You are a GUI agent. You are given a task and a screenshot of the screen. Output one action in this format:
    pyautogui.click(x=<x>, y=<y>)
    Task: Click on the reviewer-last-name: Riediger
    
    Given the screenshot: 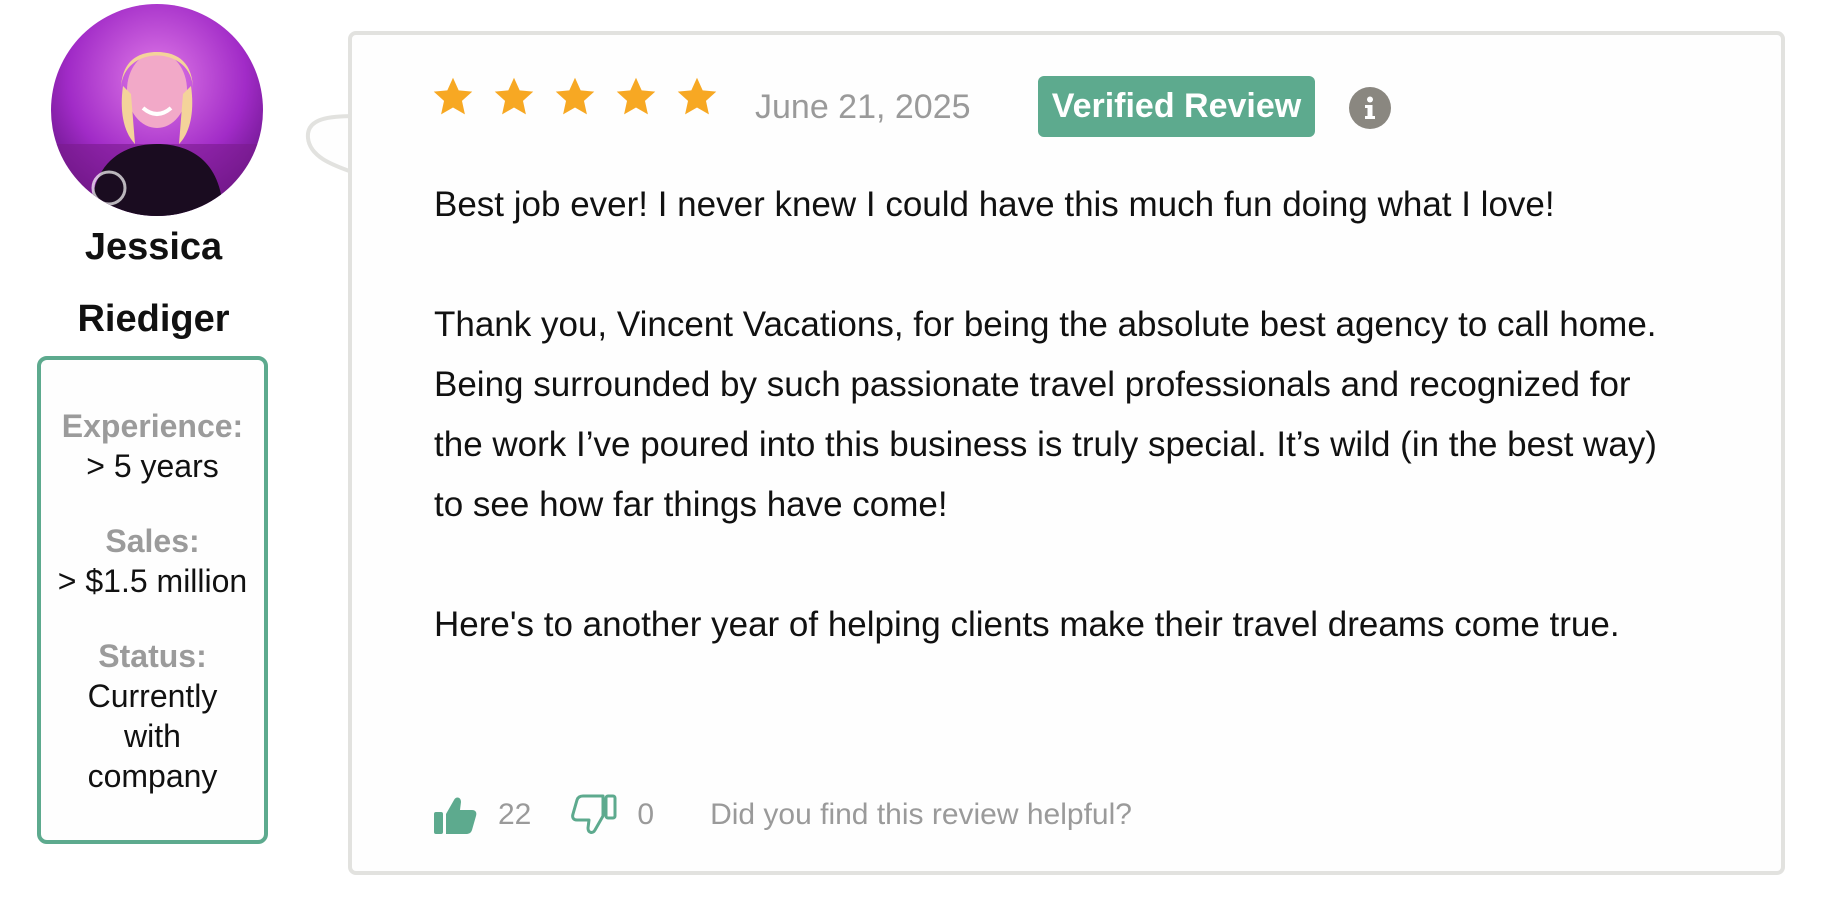 What is the action you would take?
    pyautogui.click(x=153, y=319)
    